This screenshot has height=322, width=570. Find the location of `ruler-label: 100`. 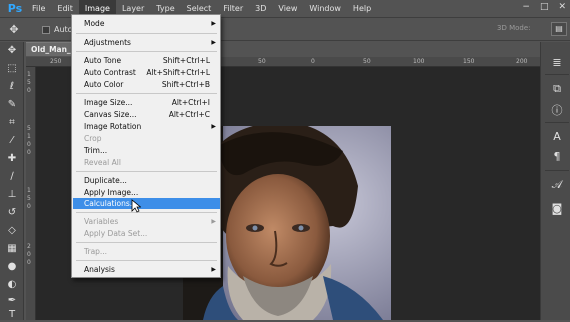

ruler-label: 100 is located at coordinates (419, 61).